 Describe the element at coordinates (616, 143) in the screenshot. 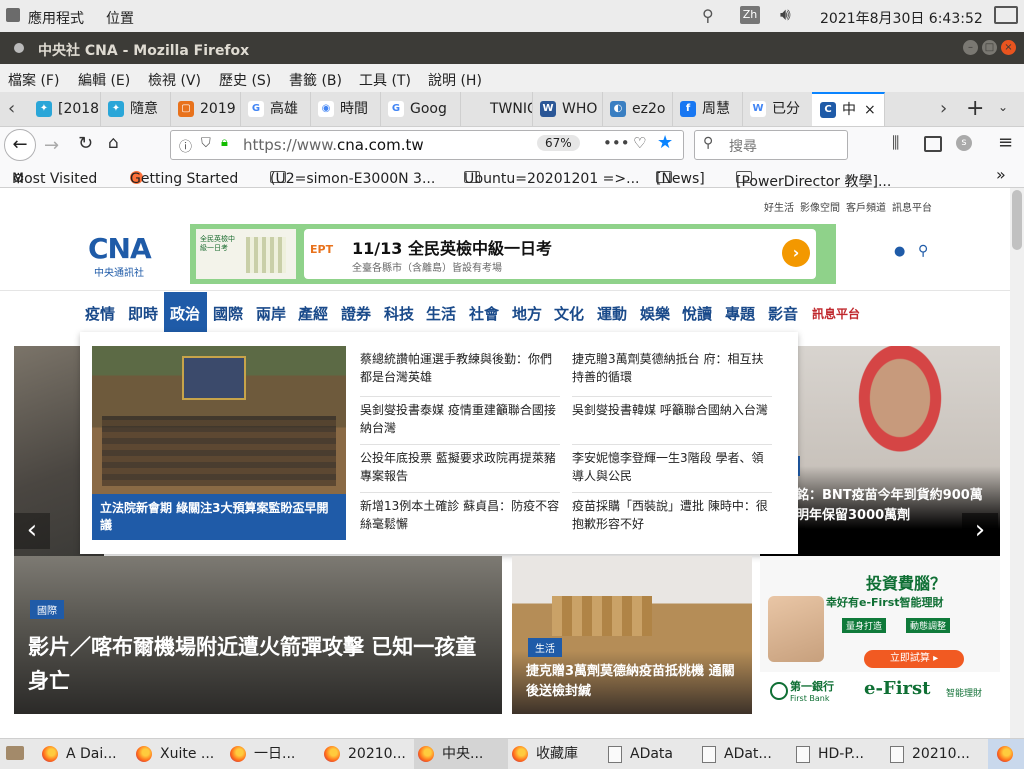

I see `page-actions-icon: •••` at that location.